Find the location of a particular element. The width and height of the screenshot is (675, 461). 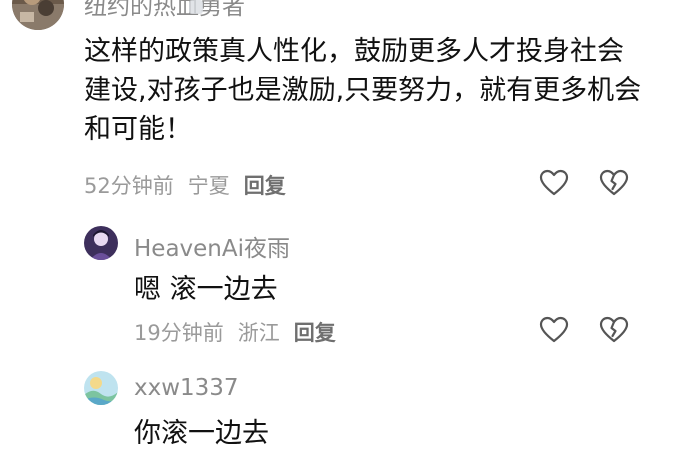

comment-text: 你滚一边去 is located at coordinates (201, 433).